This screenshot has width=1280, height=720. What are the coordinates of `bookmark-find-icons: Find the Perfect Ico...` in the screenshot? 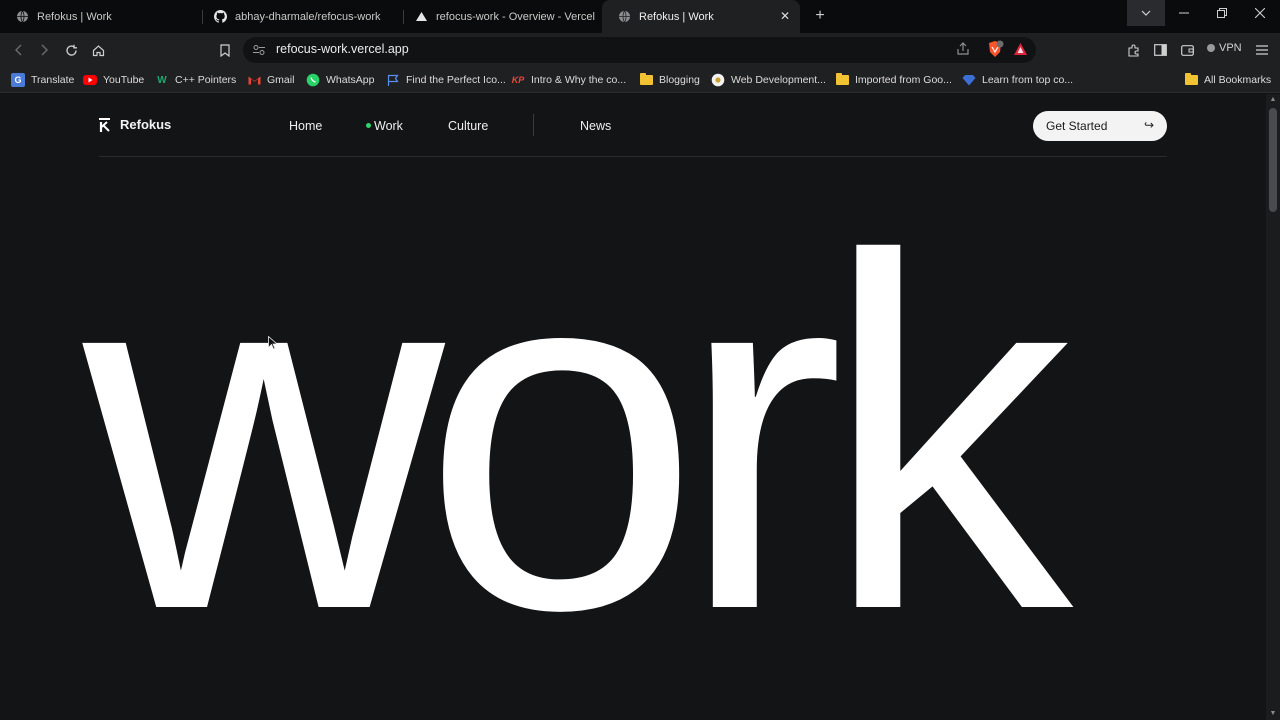 It's located at (446, 80).